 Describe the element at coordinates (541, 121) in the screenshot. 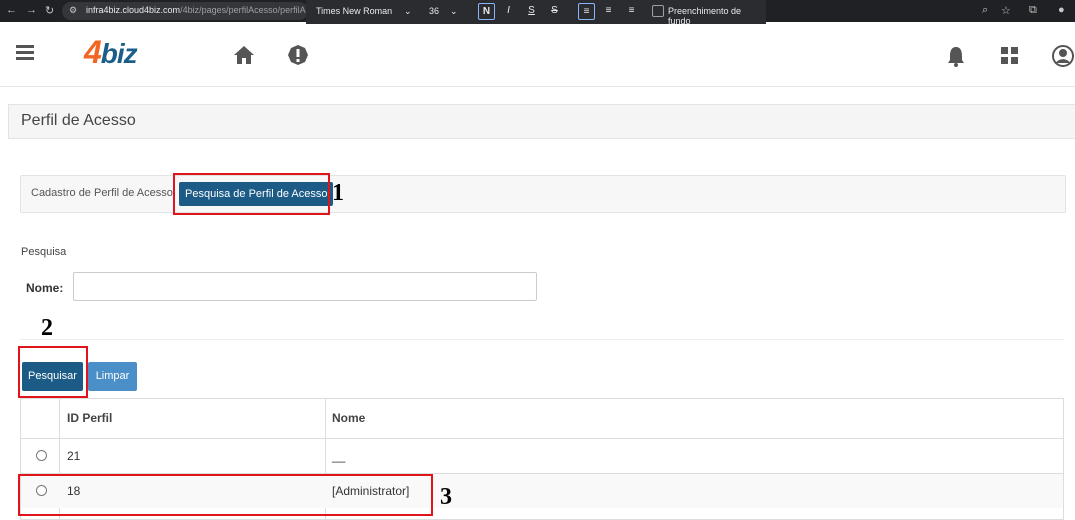

I see `page-title-bar: Perfil de Acesso` at that location.